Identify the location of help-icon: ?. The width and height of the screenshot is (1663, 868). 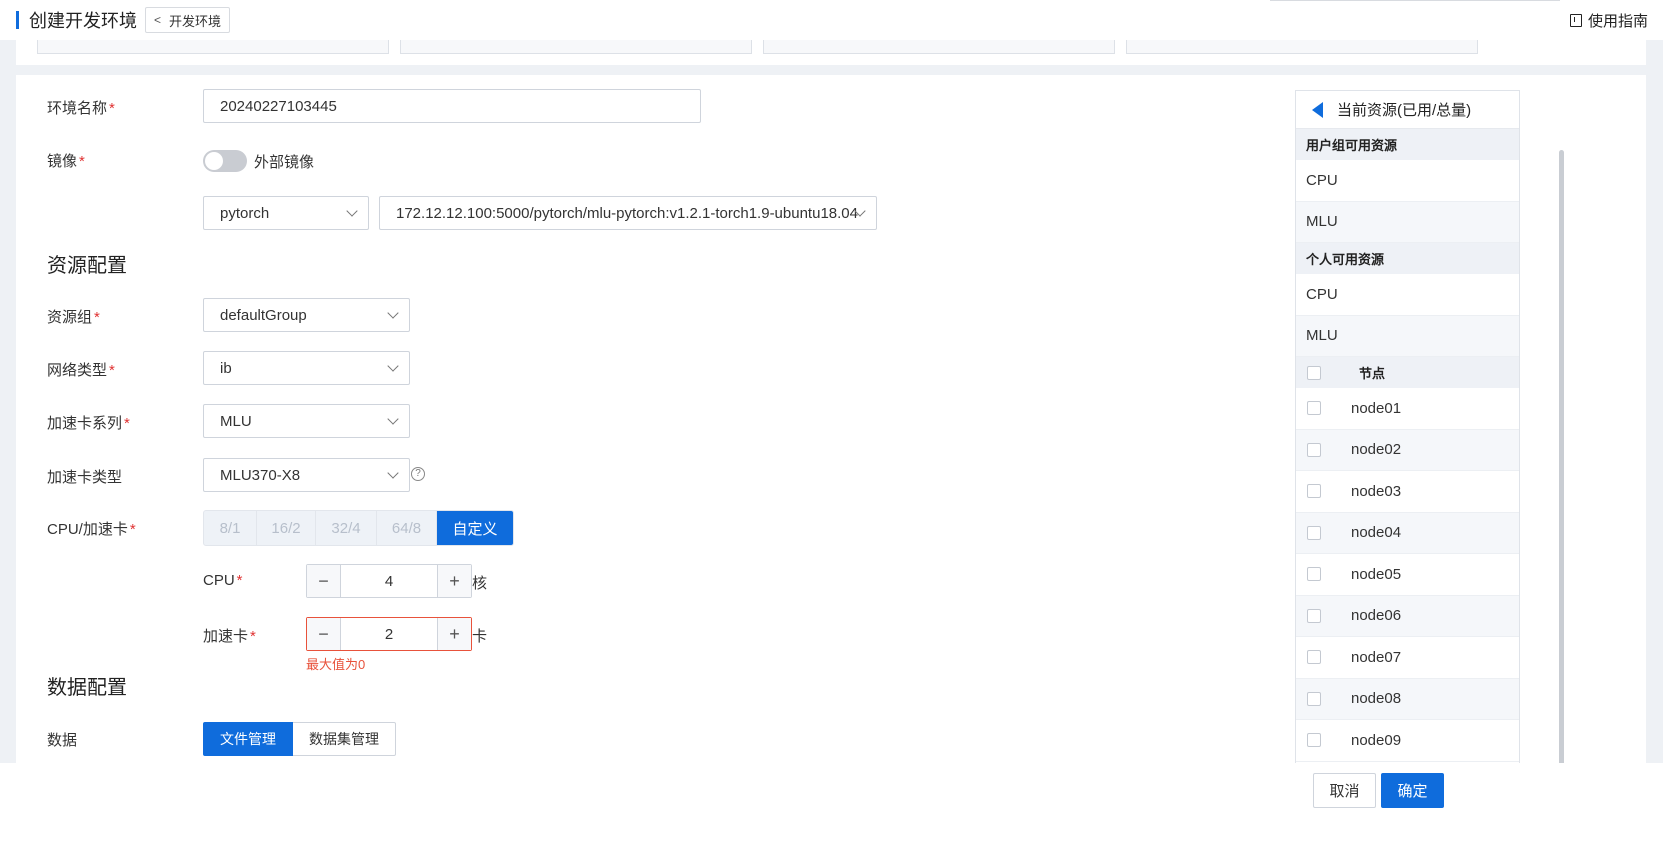
(418, 474).